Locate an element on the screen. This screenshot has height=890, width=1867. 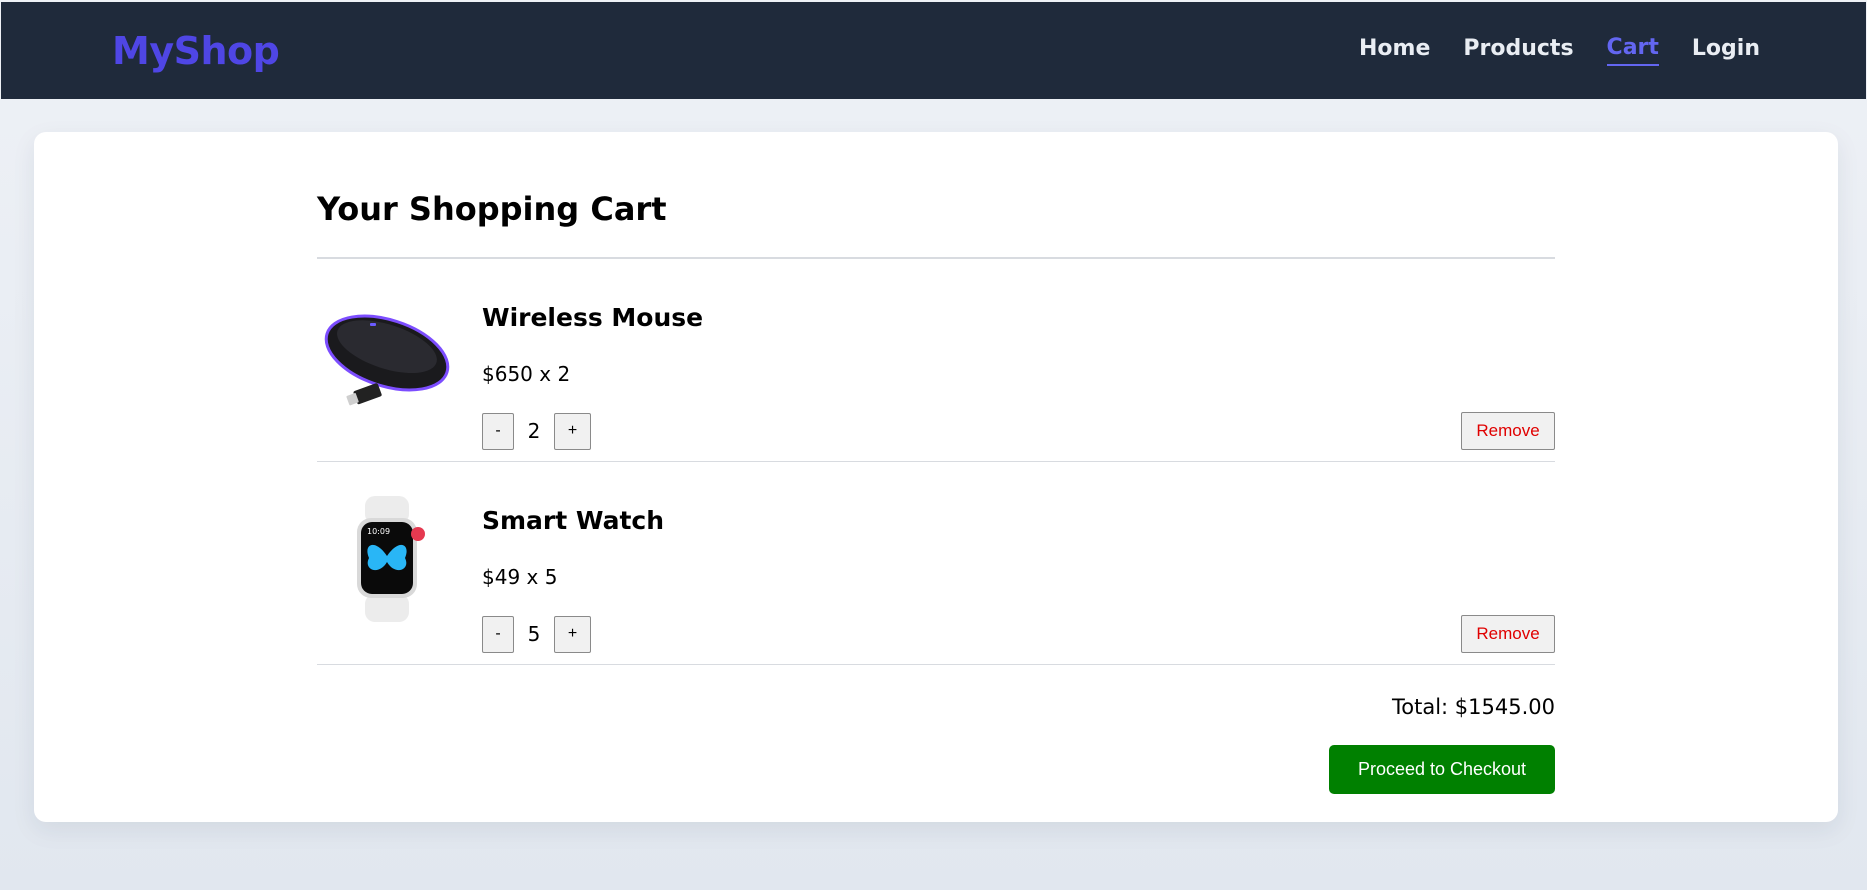
nav-link-products: Products is located at coordinates (1518, 50).